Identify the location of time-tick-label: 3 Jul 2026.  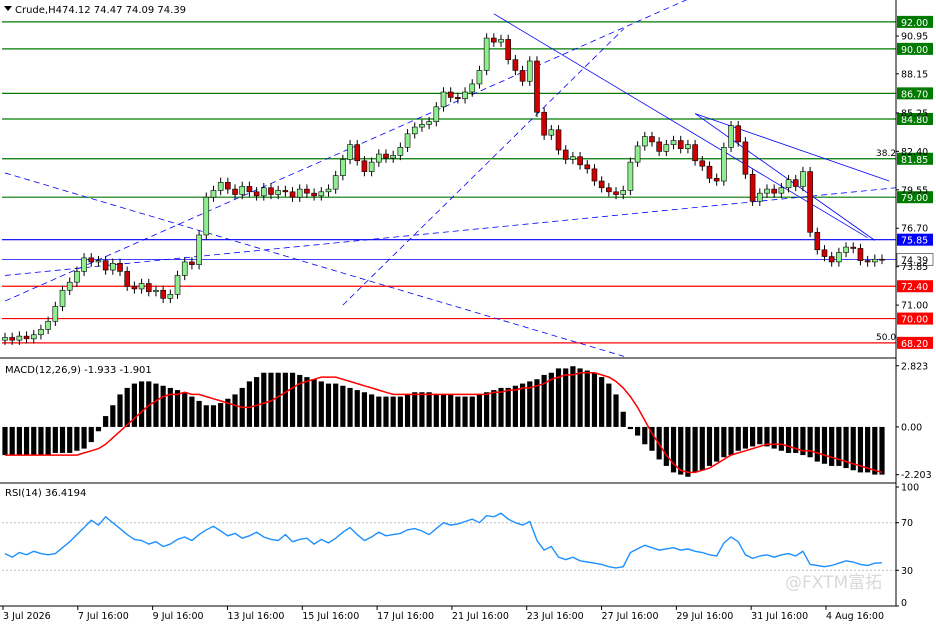
(27, 616).